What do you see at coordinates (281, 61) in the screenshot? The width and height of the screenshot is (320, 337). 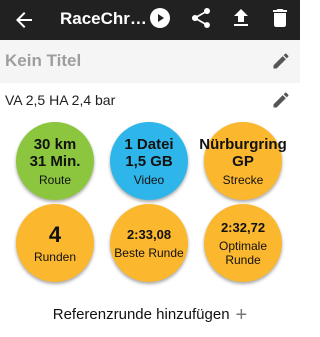 I see `edit-title-icon` at bounding box center [281, 61].